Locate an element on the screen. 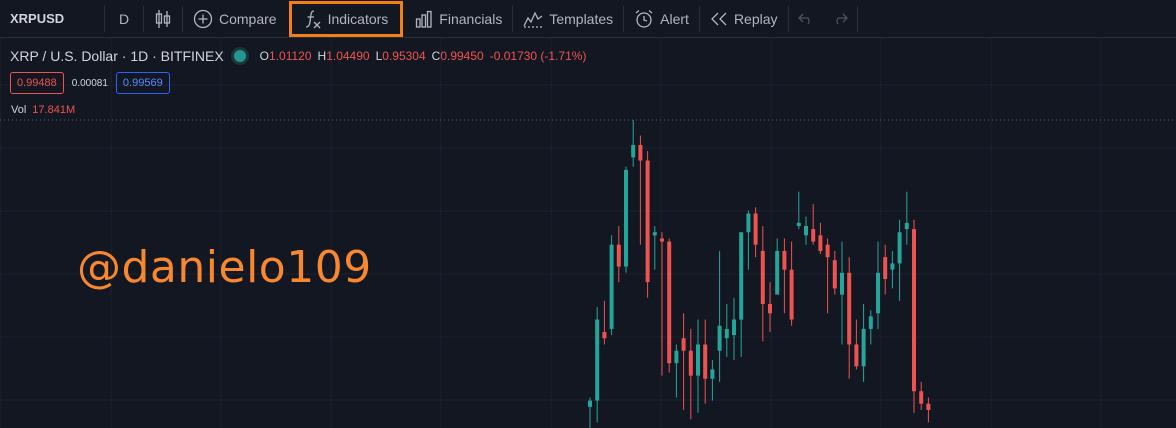 The width and height of the screenshot is (1176, 428). templates-label: Templates is located at coordinates (581, 18).